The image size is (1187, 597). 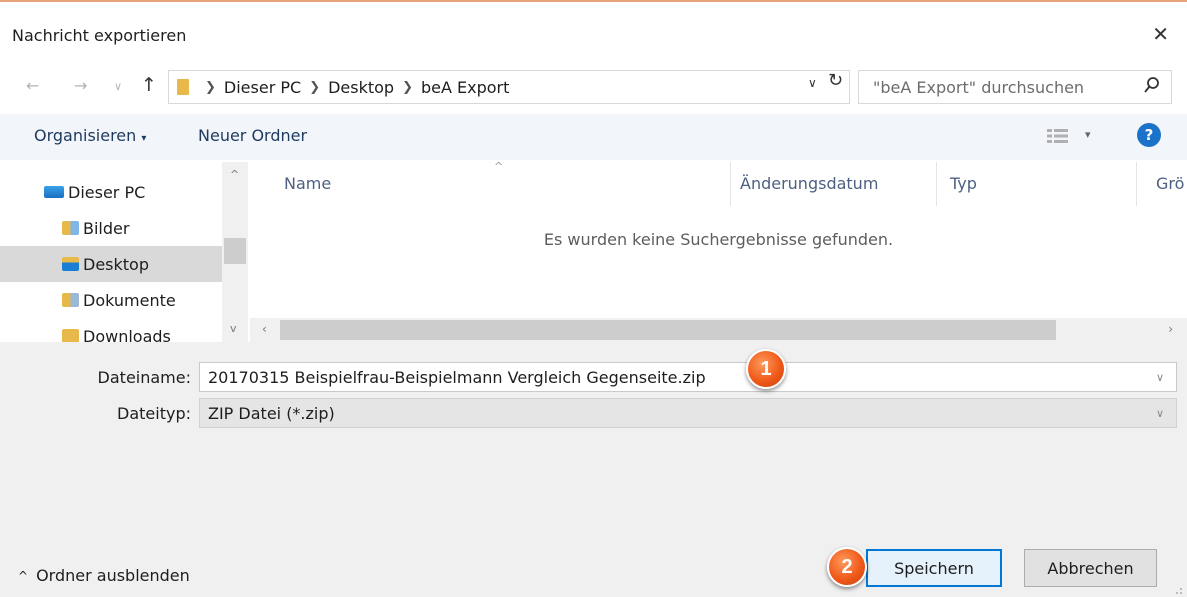 I want to click on sidebar-item-label: Dokumente, so click(x=129, y=300).